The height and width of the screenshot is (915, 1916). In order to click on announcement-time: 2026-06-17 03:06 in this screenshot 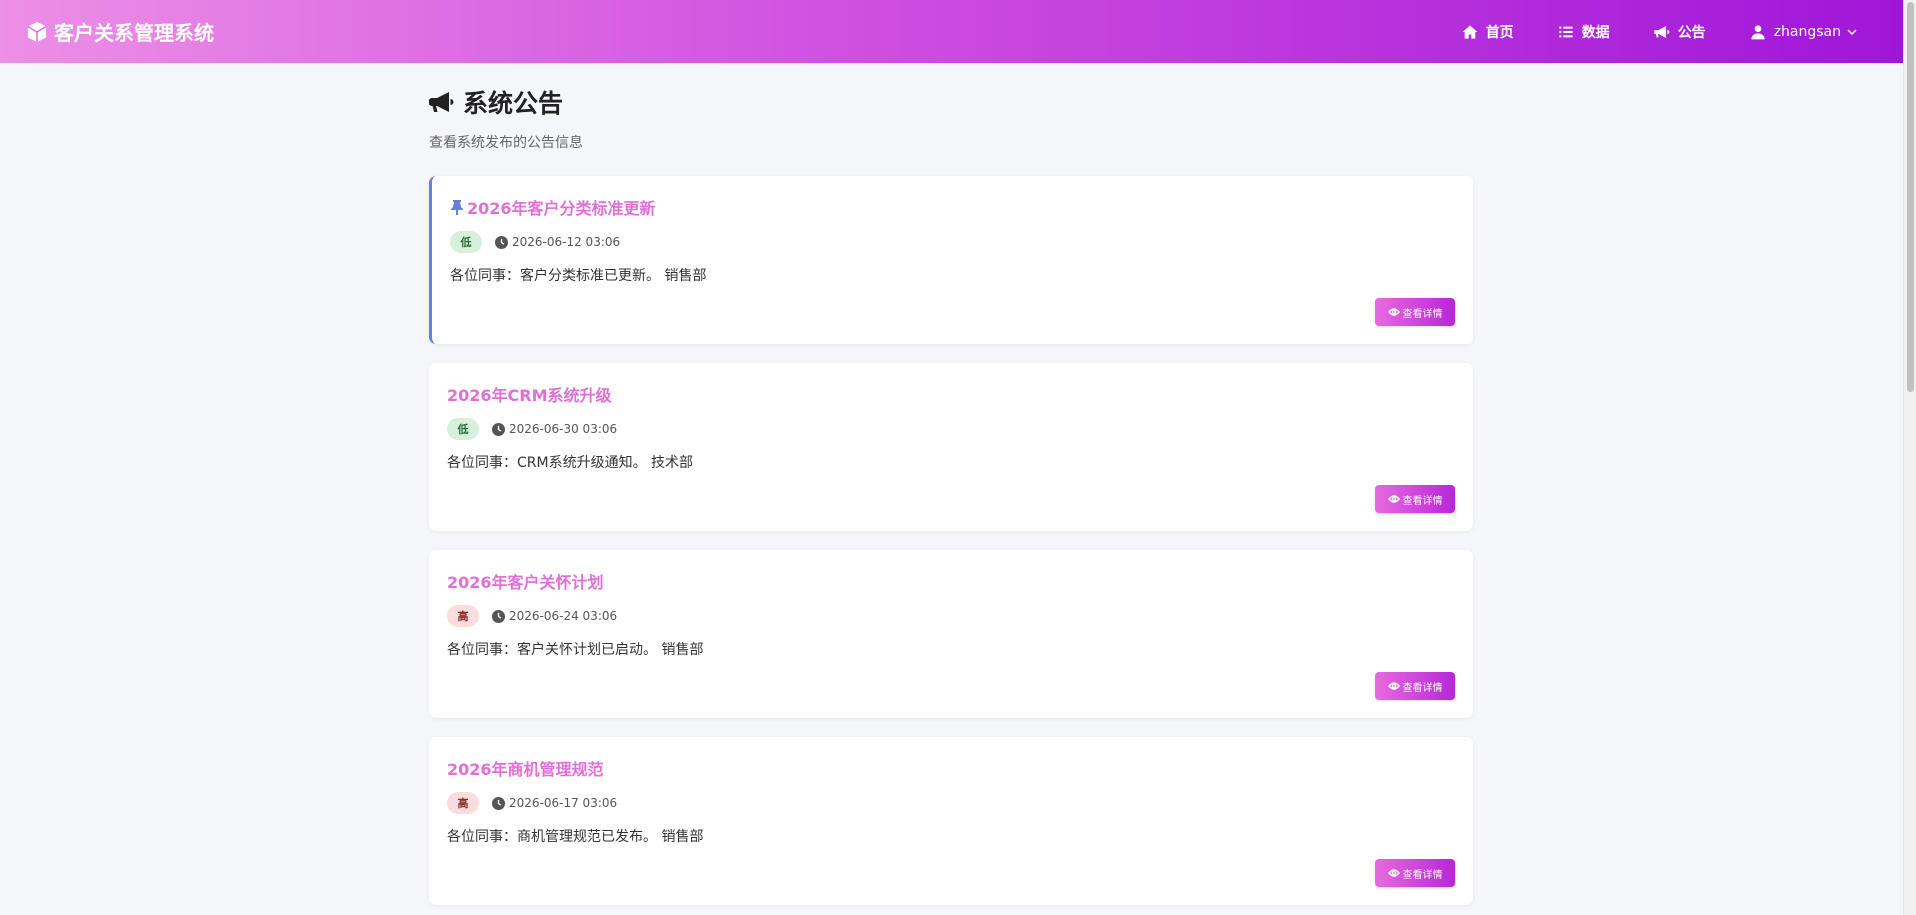, I will do `click(563, 803)`.